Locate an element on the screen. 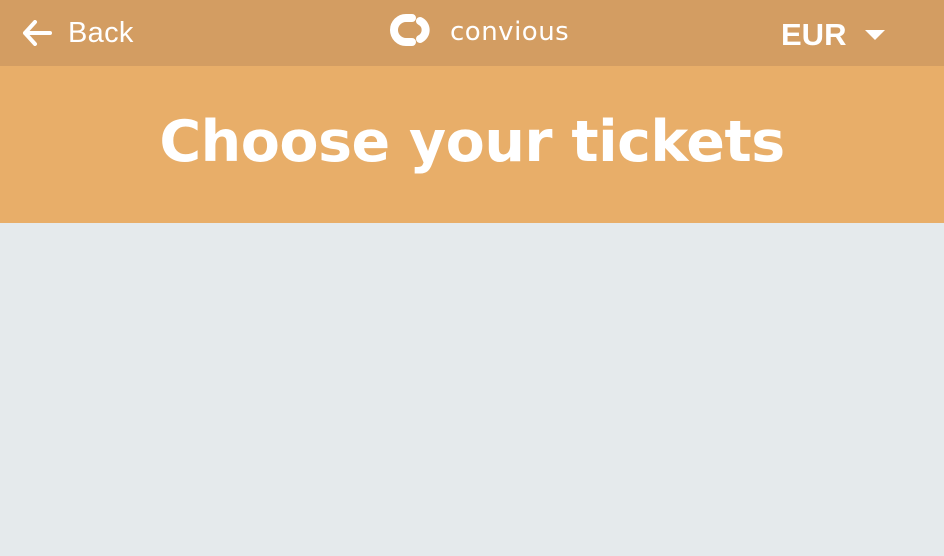 This screenshot has width=944, height=556. page-title: Choose your tickets is located at coordinates (472, 141).